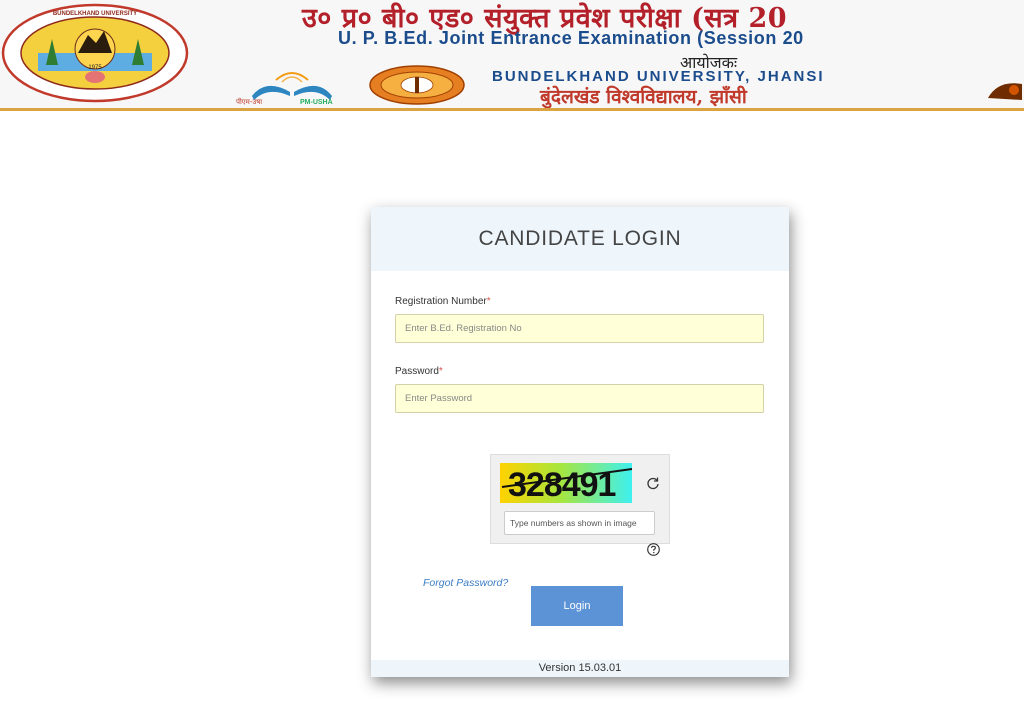  I want to click on banner-divider, so click(512, 109).